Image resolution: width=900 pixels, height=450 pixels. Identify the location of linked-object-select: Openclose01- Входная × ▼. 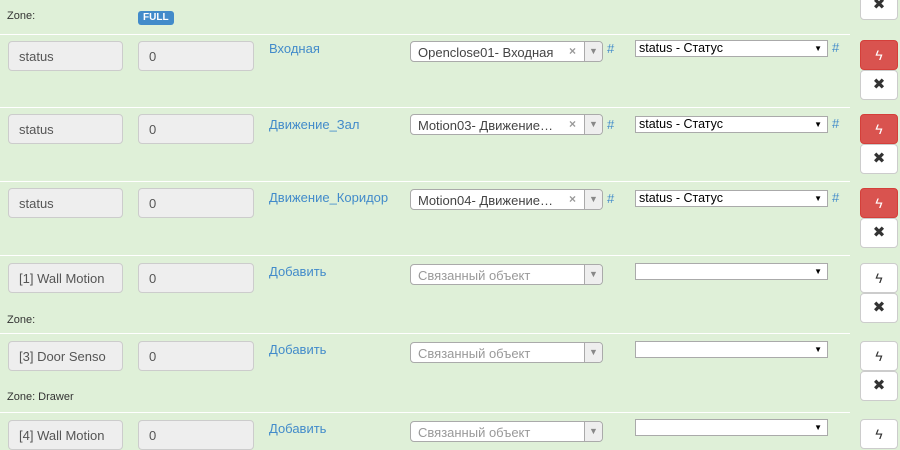
(506, 51).